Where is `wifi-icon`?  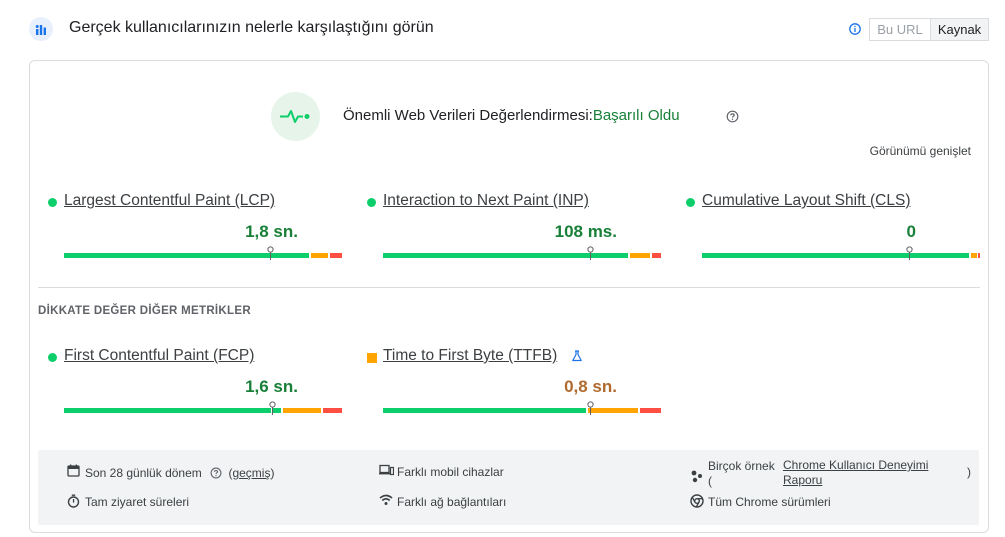
wifi-icon is located at coordinates (386, 499).